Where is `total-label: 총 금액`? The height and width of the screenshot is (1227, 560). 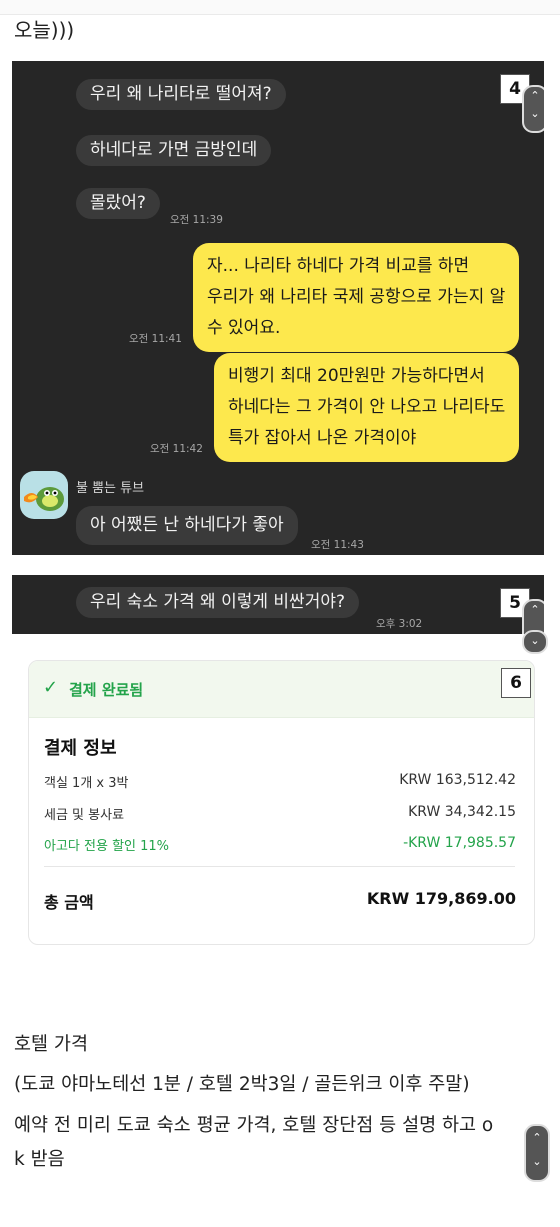
total-label: 총 금액 is located at coordinates (69, 902).